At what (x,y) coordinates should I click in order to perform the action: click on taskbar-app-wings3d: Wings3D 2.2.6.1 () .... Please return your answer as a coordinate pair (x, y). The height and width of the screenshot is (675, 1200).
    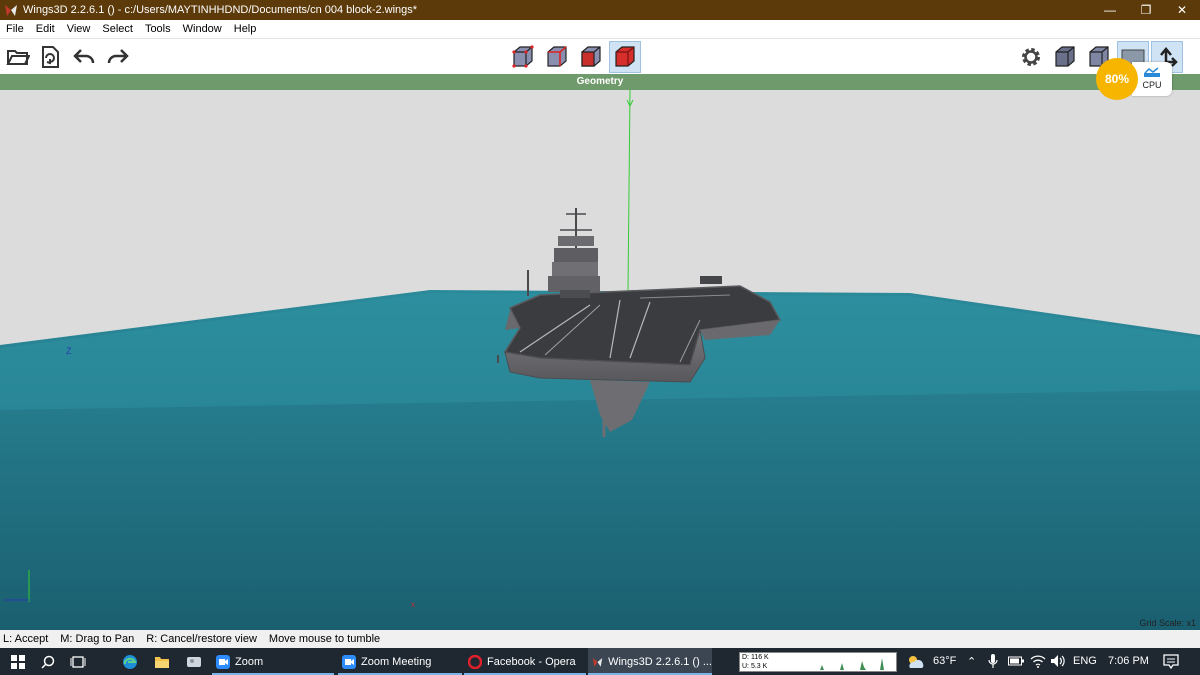
    Looking at the image, I should click on (650, 661).